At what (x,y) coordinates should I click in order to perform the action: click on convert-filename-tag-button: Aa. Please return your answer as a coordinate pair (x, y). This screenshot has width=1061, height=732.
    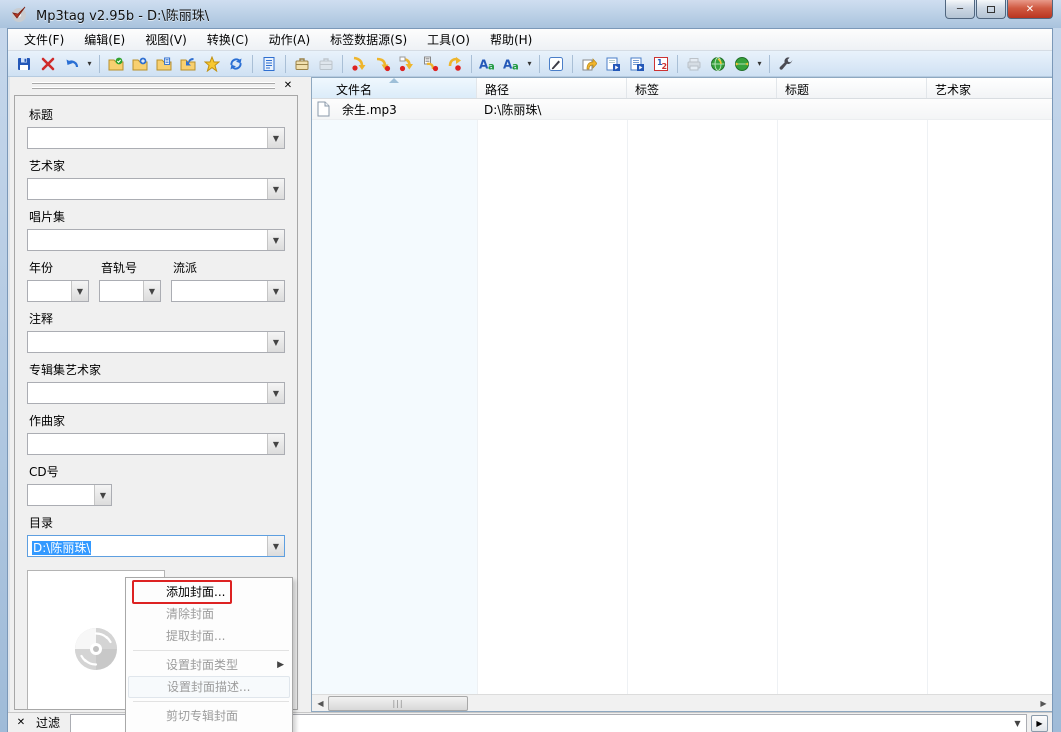
    Looking at the image, I should click on (512, 64).